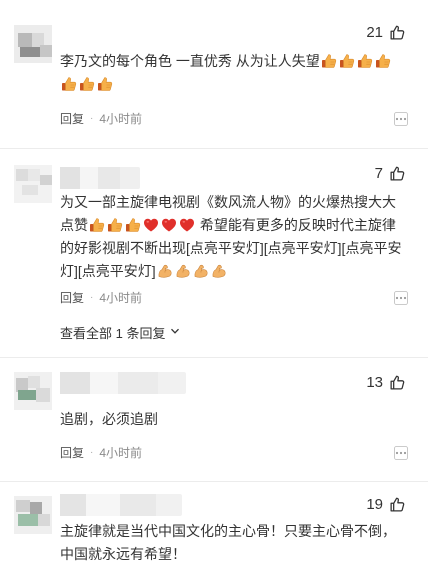 Image resolution: width=428 pixels, height=574 pixels. What do you see at coordinates (113, 333) in the screenshot?
I see `view-replies-label: 查看全部 1 条回复` at bounding box center [113, 333].